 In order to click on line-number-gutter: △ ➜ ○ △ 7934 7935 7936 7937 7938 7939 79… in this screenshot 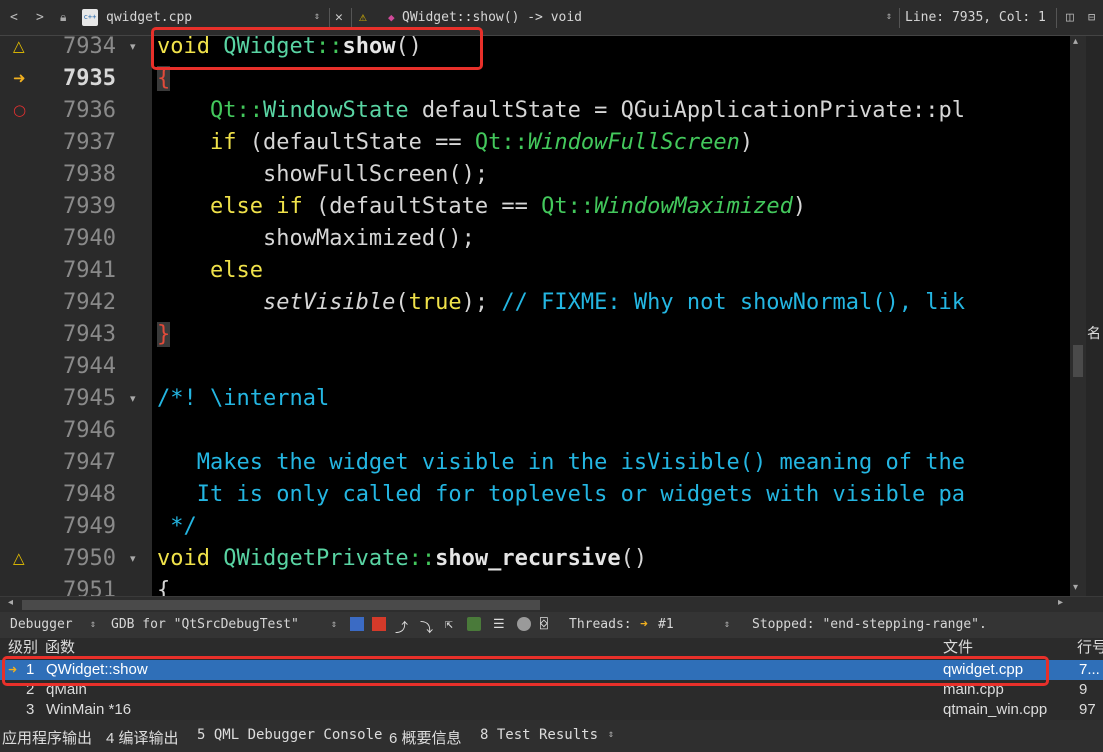, I will do `click(76, 317)`.